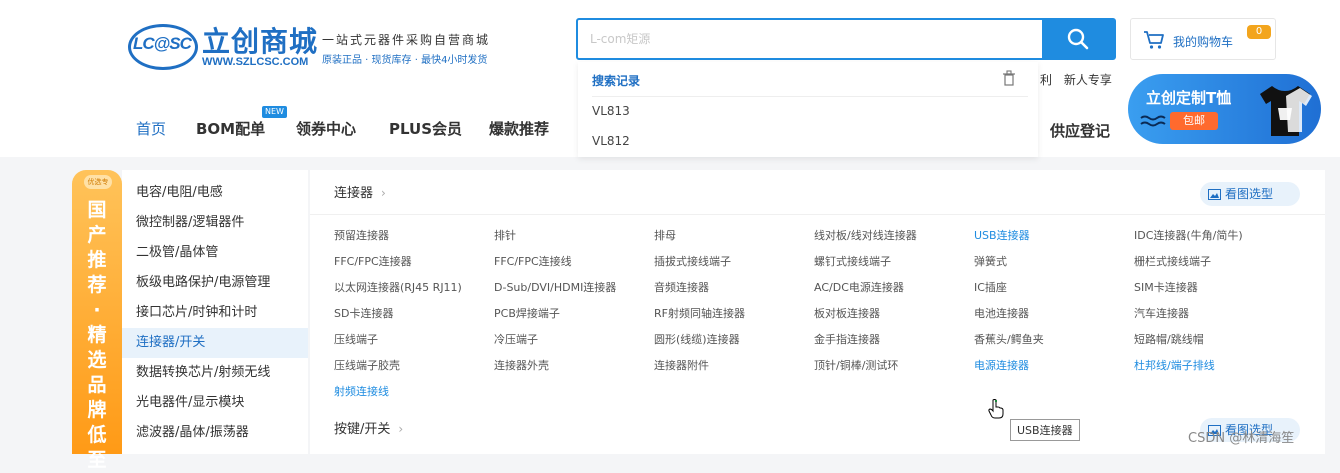  I want to click on subcategory-link: 短路帽/跳线帽, so click(1169, 339).